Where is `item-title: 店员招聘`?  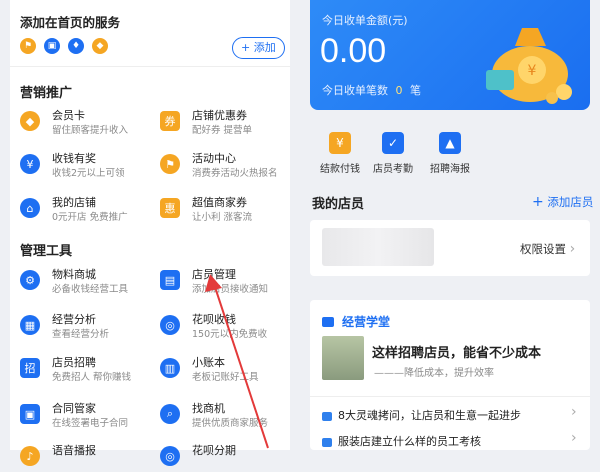
item-title: 店员招聘 is located at coordinates (74, 362).